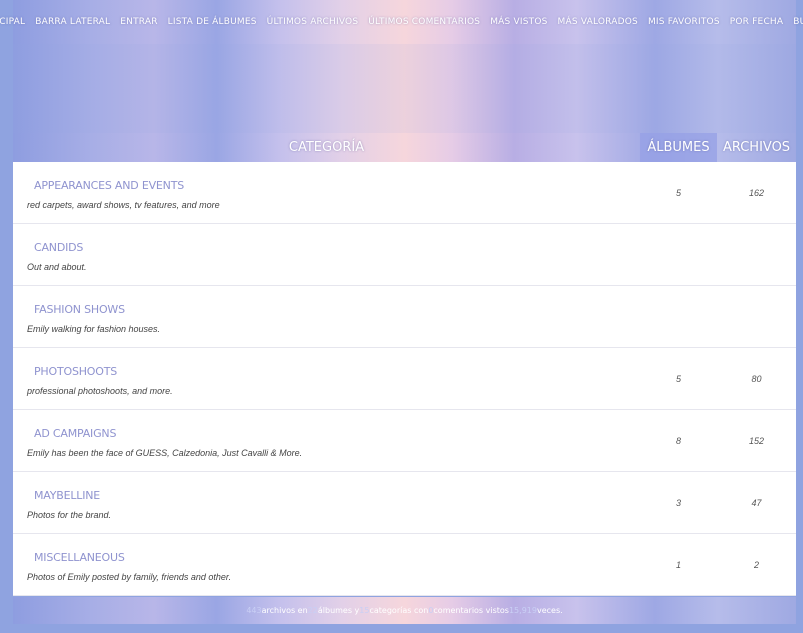 The height and width of the screenshot is (633, 803). Describe the element at coordinates (79, 309) in the screenshot. I see `category-link: FASHION SHOWS` at that location.